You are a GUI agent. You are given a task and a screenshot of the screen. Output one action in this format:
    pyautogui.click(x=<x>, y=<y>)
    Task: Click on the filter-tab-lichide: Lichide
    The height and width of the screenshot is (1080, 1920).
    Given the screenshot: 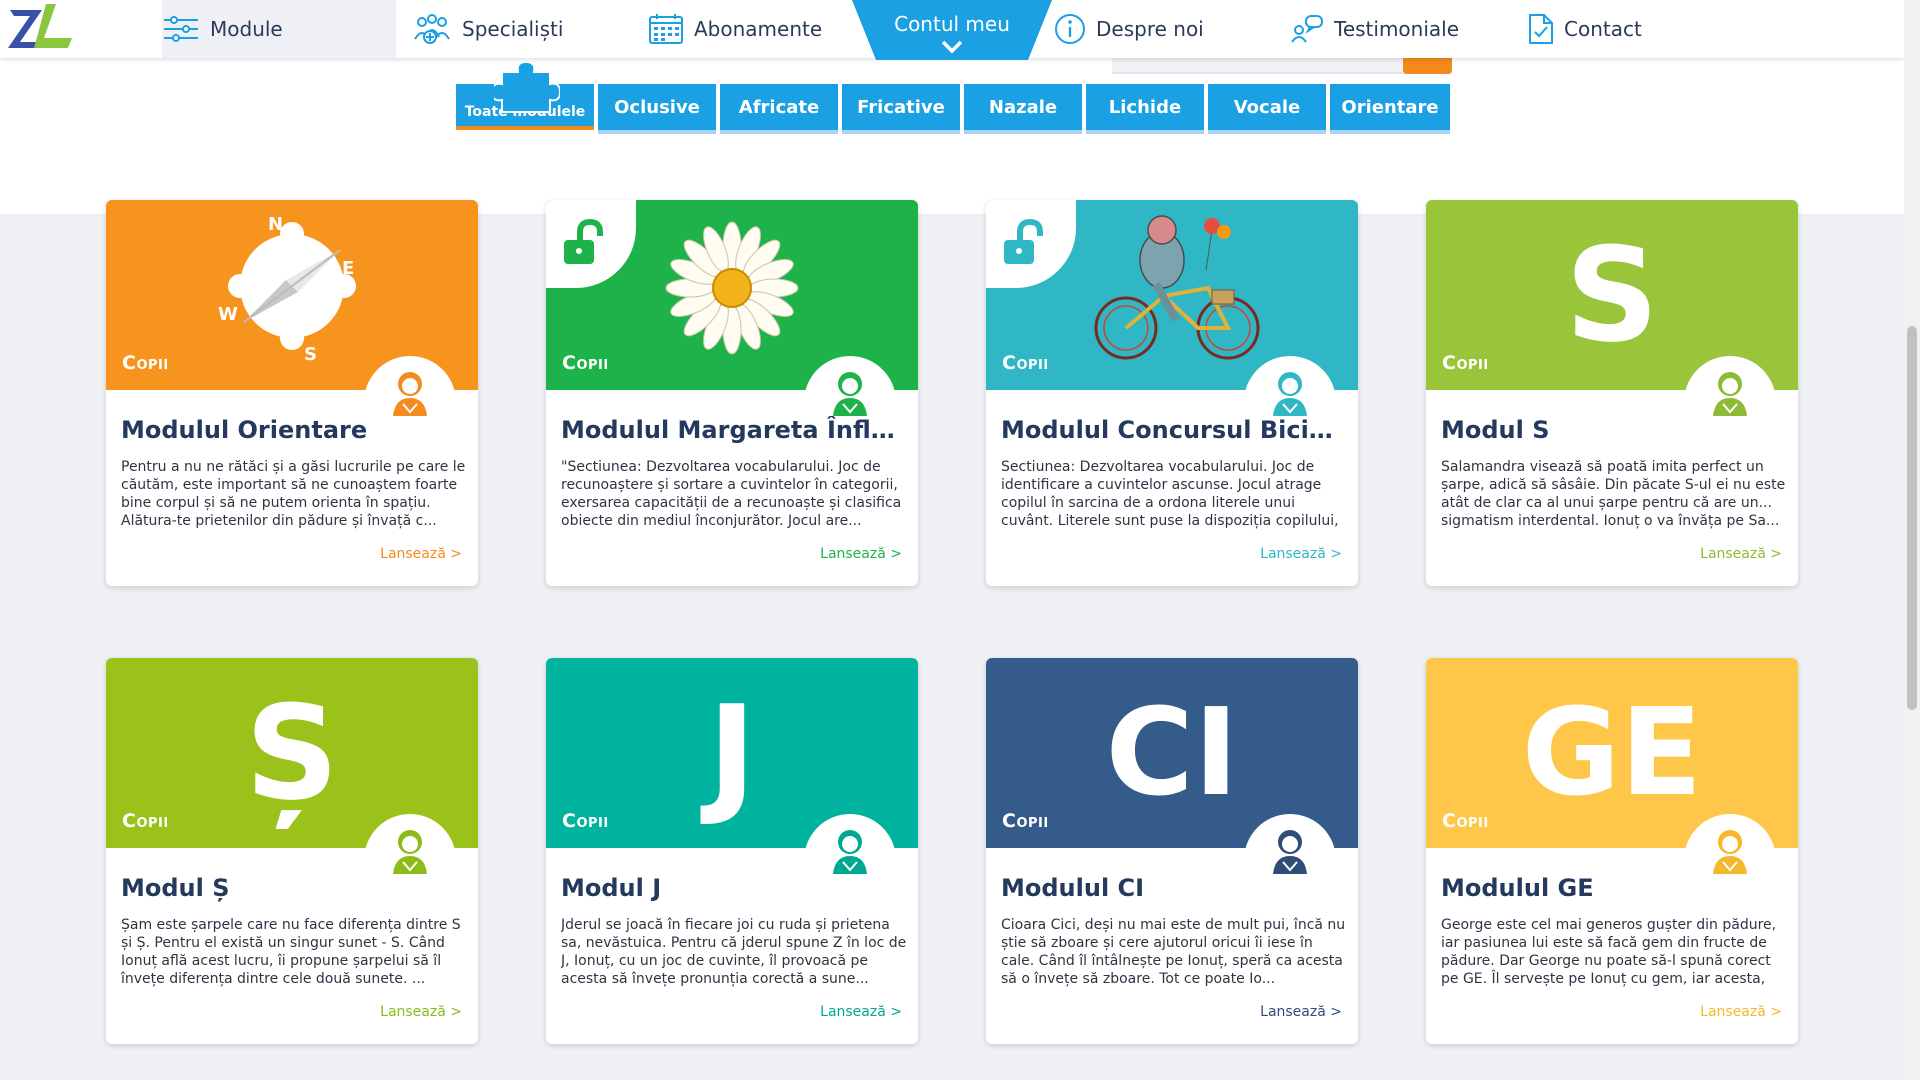 What is the action you would take?
    pyautogui.click(x=1145, y=109)
    